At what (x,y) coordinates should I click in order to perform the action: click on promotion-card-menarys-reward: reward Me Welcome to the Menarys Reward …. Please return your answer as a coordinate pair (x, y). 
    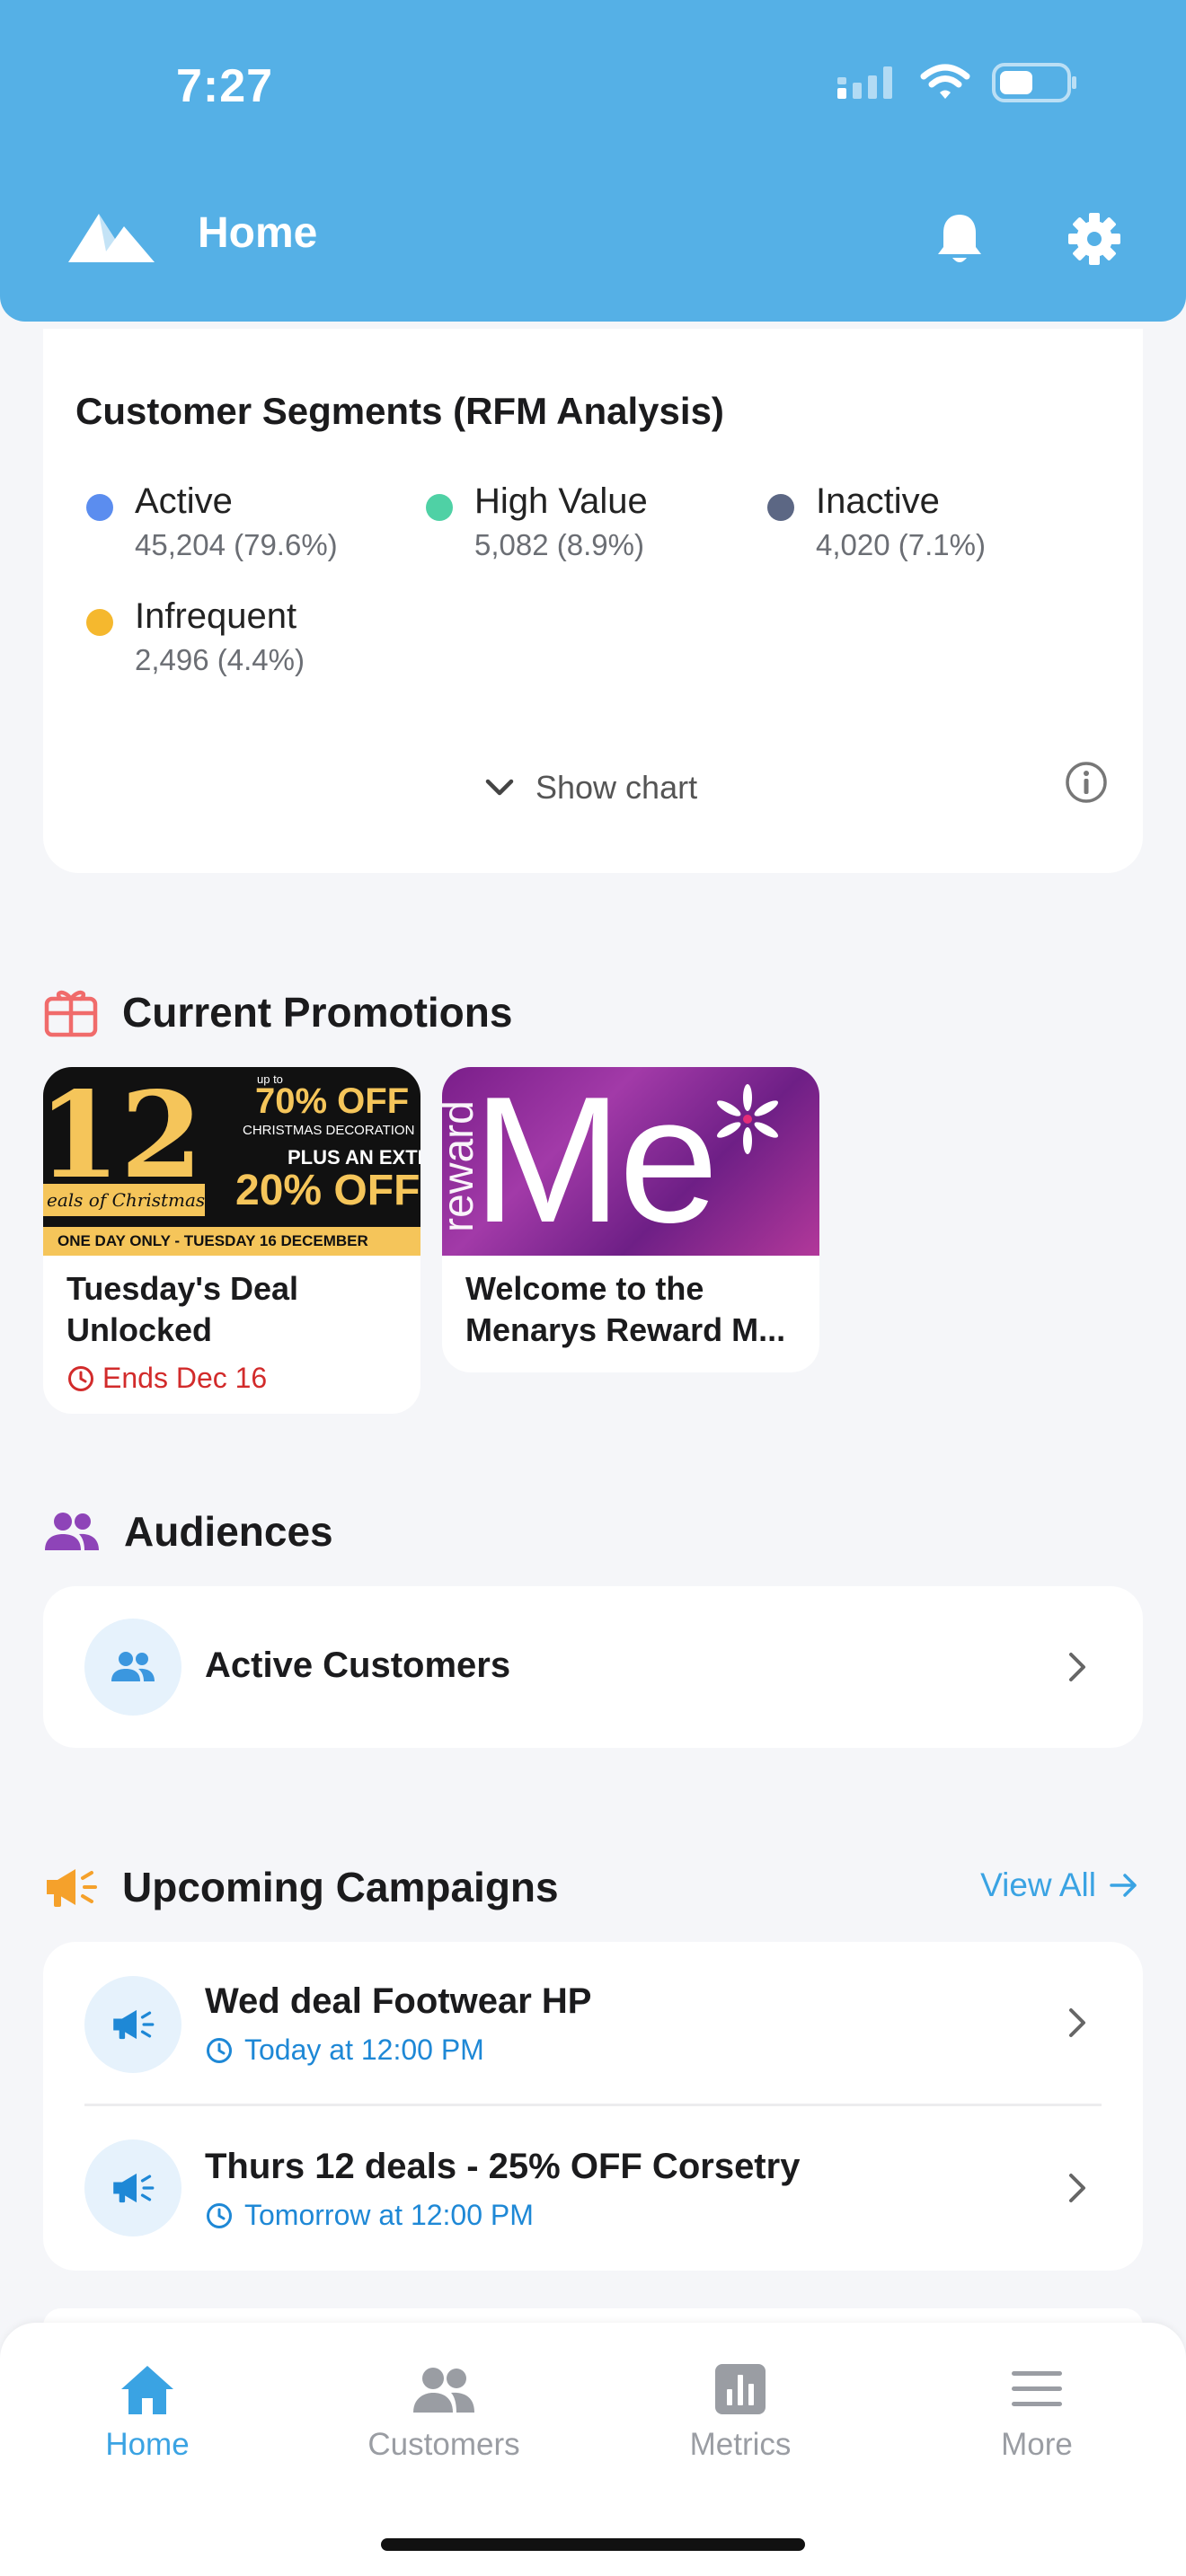
    Looking at the image, I should click on (630, 1219).